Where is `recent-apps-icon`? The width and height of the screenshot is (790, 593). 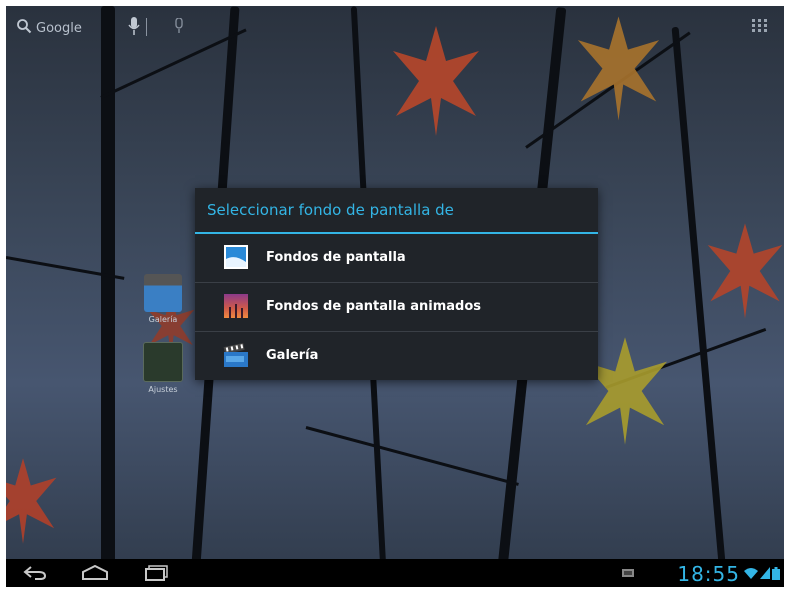 recent-apps-icon is located at coordinates (157, 573).